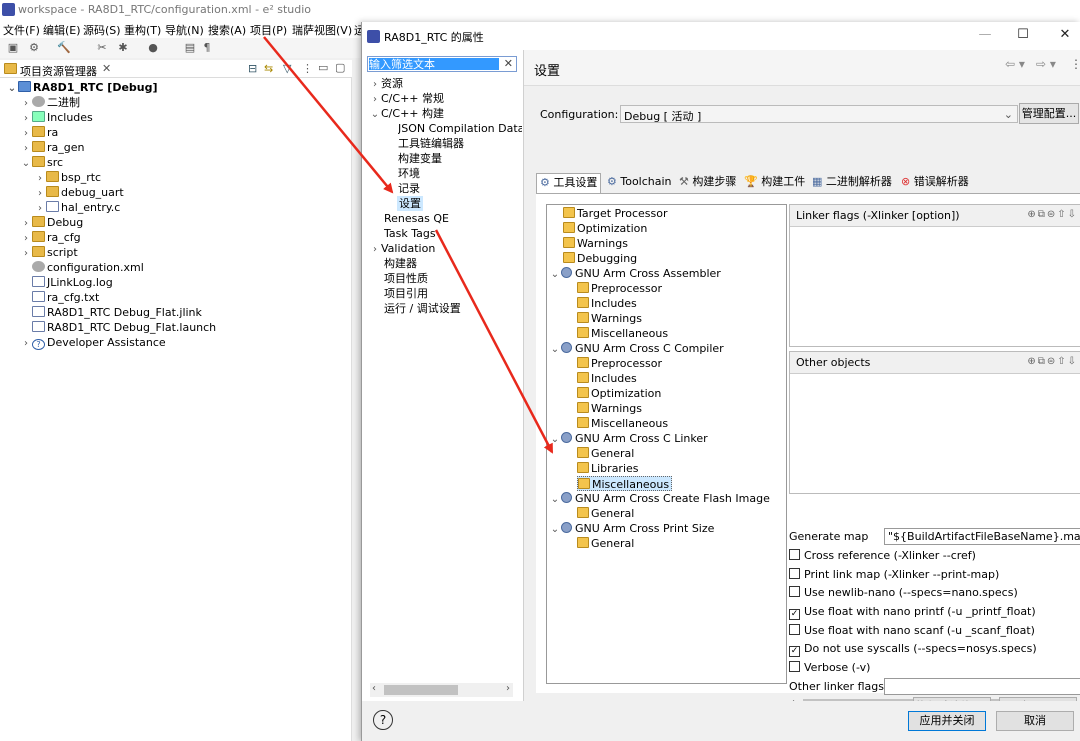 Image resolution: width=1080 pixels, height=741 pixels. What do you see at coordinates (374, 688) in the screenshot?
I see `scroll-left-icon: ‹` at bounding box center [374, 688].